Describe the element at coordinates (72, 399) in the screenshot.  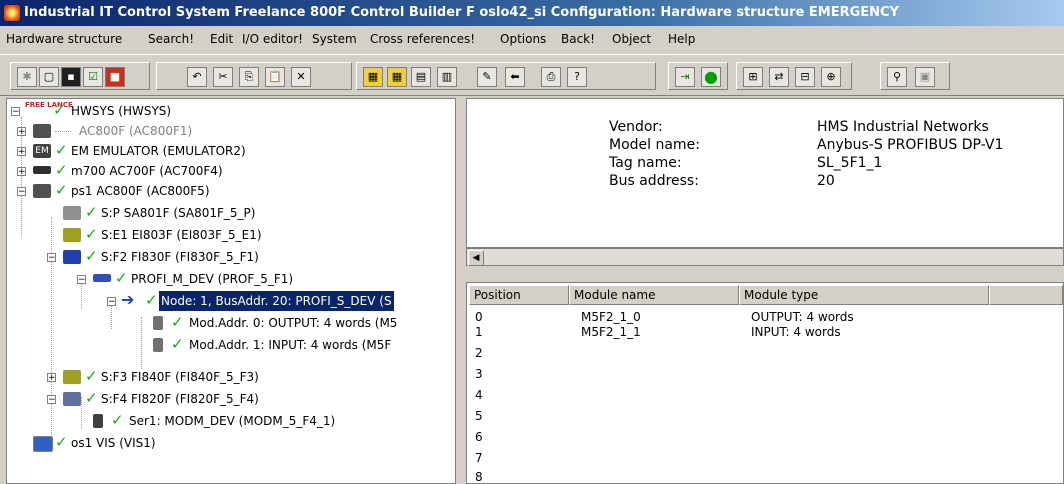
I see `serial-module-icon` at that location.